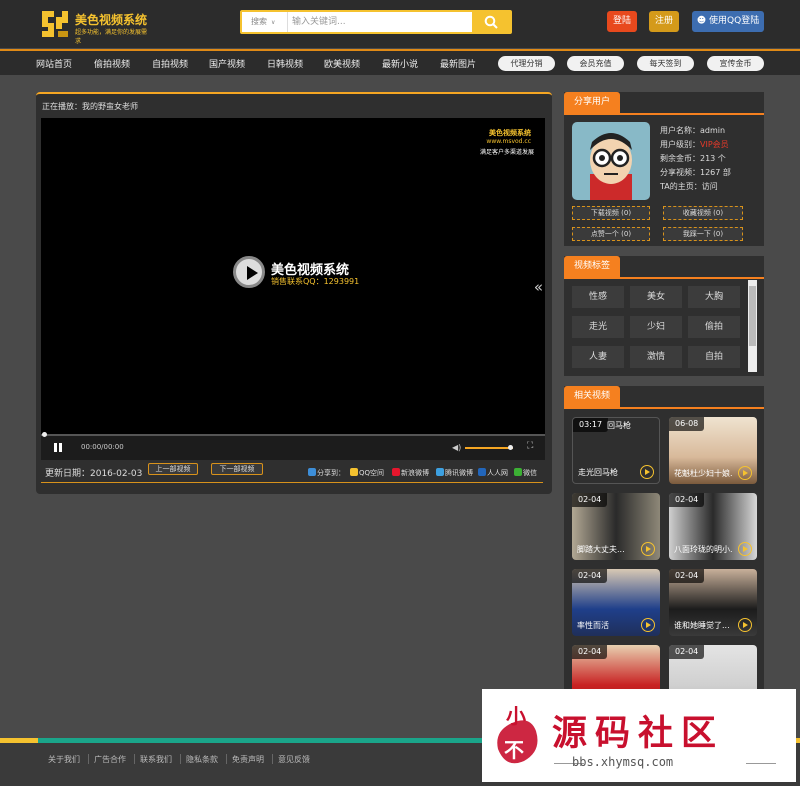 Image resolution: width=800 pixels, height=786 pixels. What do you see at coordinates (623, 762) in the screenshot?
I see `watermark-url: bbs.xhymsq.com` at bounding box center [623, 762].